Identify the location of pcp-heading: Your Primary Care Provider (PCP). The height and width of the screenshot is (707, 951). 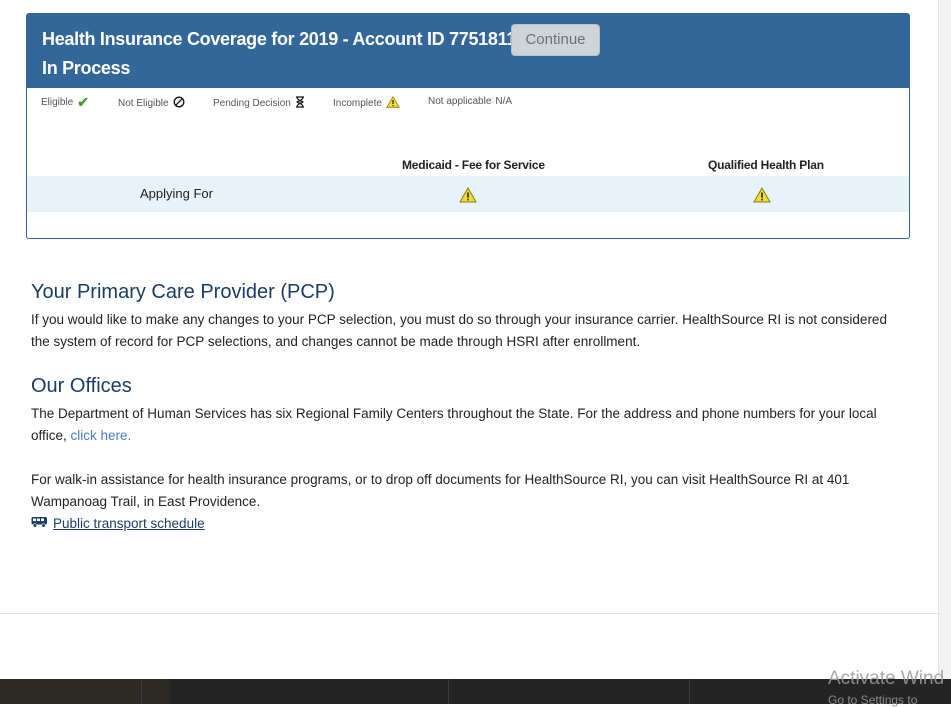
(183, 292).